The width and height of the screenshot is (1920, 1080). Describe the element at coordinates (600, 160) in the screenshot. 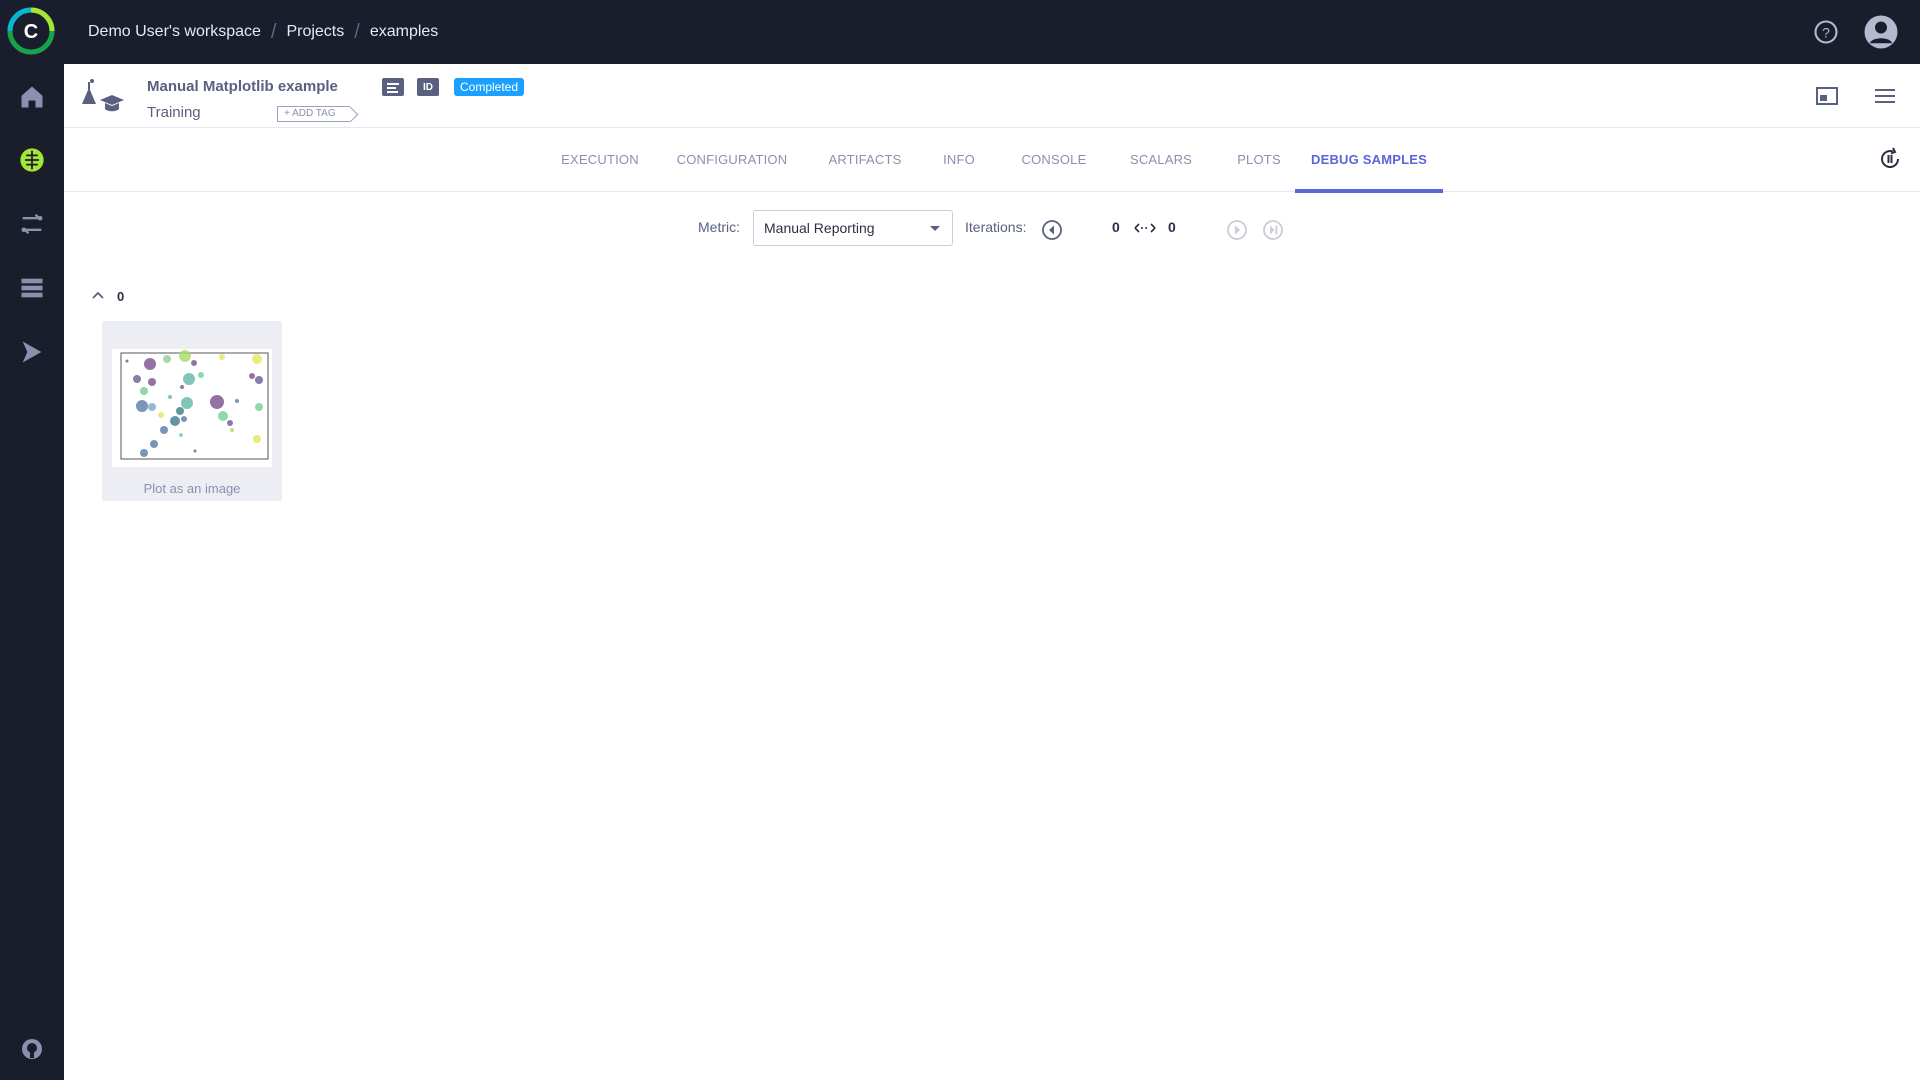

I see `tab-execution: EXECUTION` at that location.